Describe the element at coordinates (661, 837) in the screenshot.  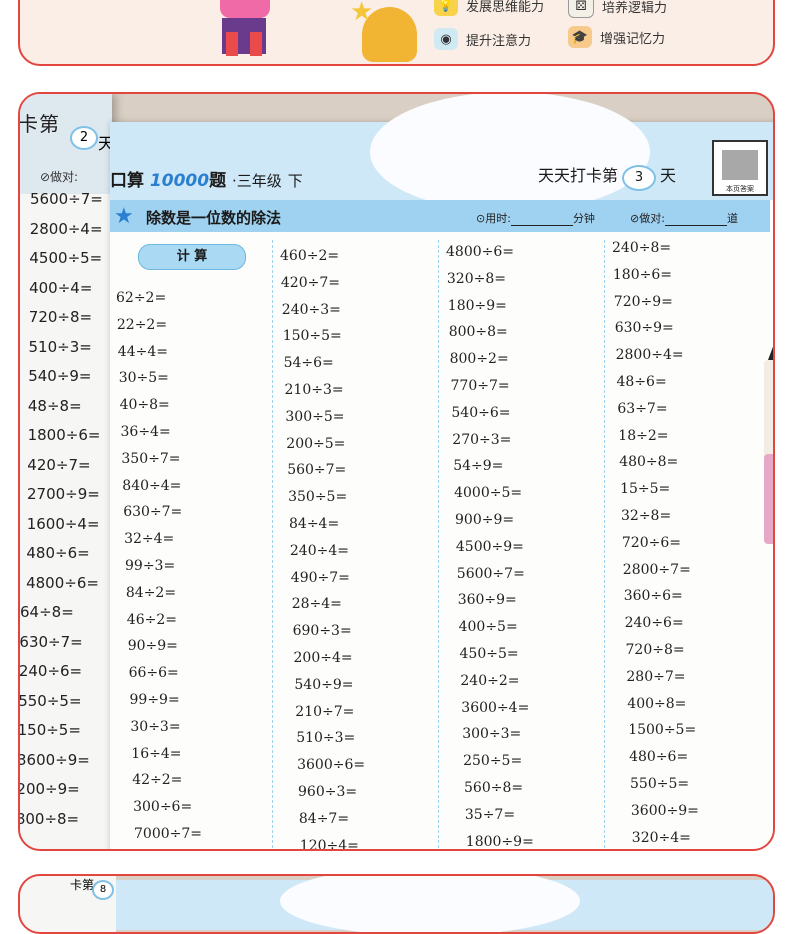
I see `problem-item: 320÷4=` at that location.